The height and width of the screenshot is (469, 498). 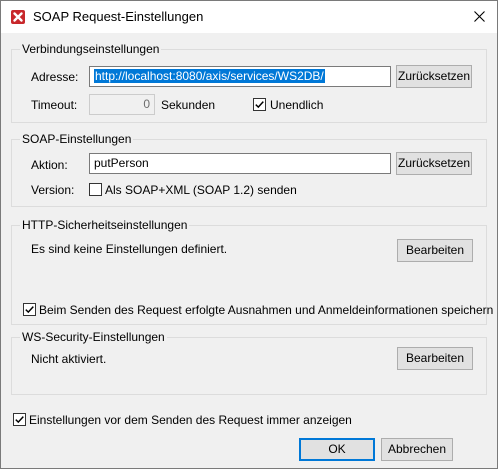 I want to click on always-show-checkbox, so click(x=19, y=419).